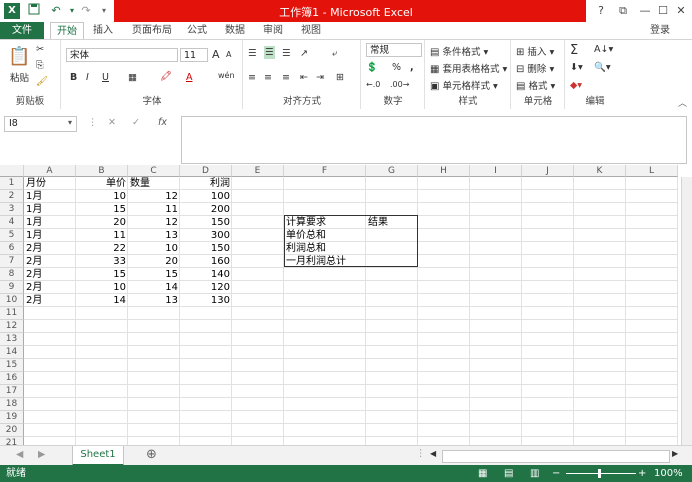 This screenshot has width=692, height=482. Describe the element at coordinates (206, 209) in the screenshot. I see `table-cell: 200` at that location.